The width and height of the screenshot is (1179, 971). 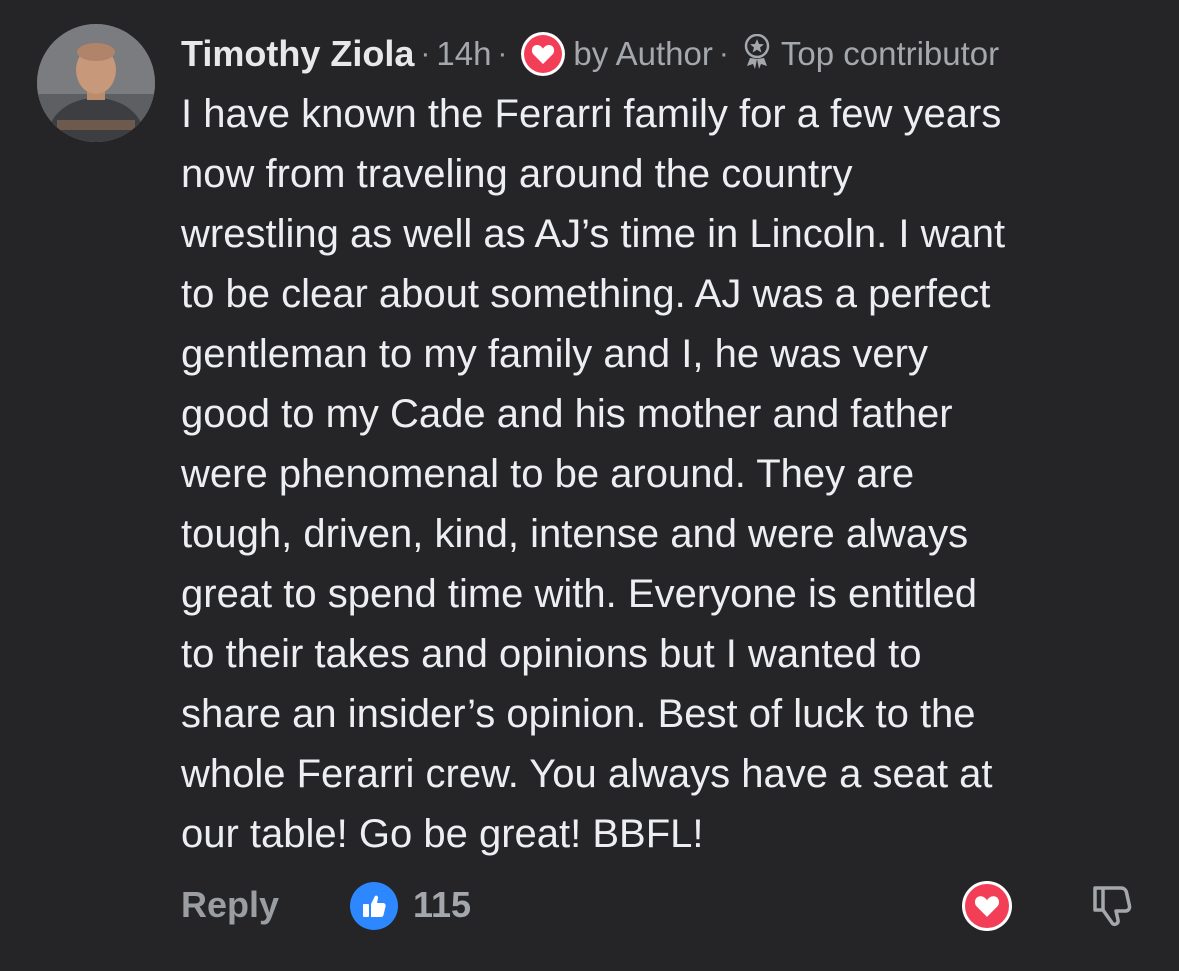 I want to click on top-contributor-icon, so click(x=757, y=53).